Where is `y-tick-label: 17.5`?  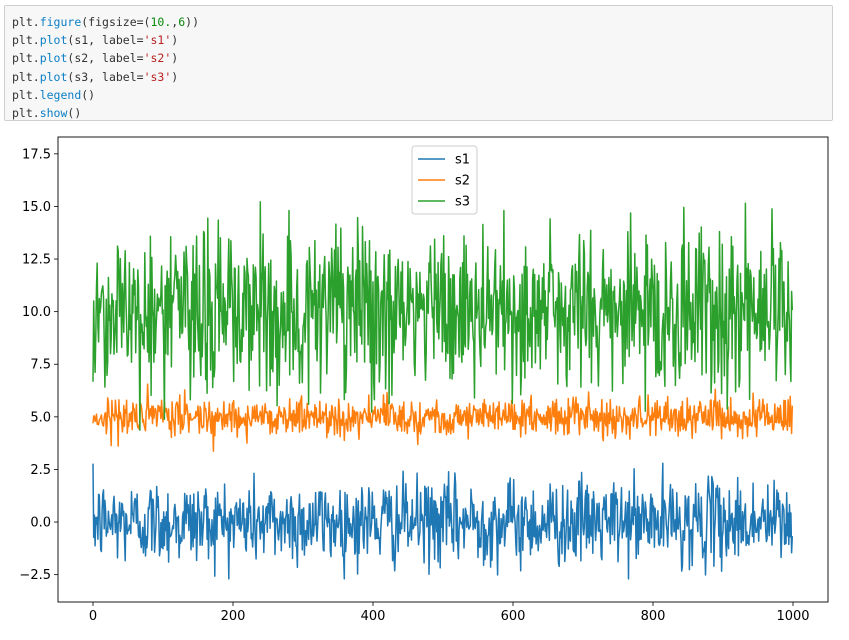
y-tick-label: 17.5 is located at coordinates (36, 154).